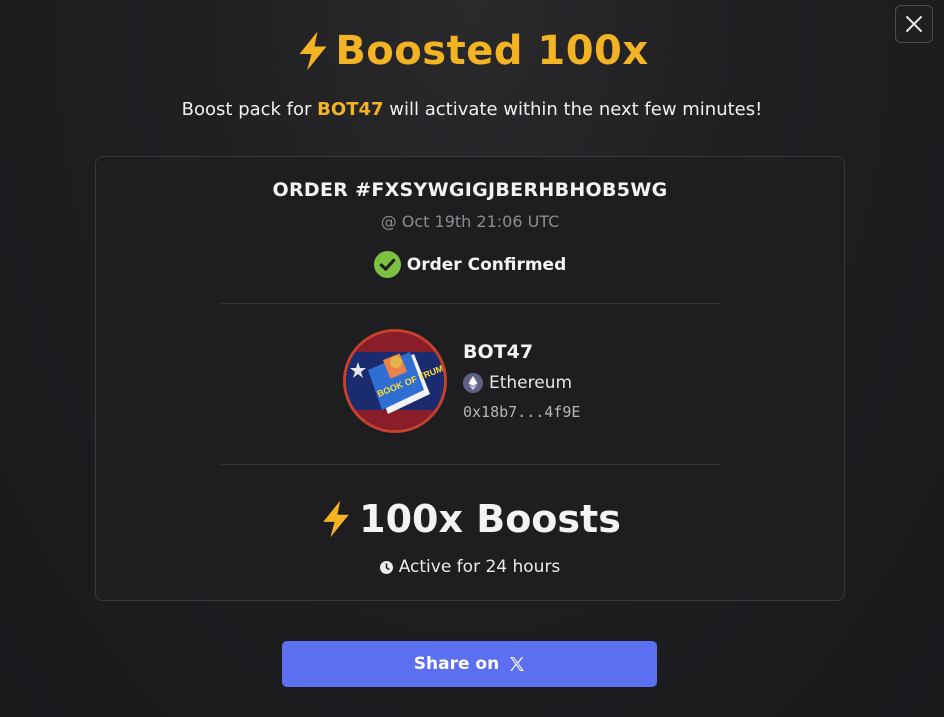 This screenshot has height=717, width=944. What do you see at coordinates (470, 221) in the screenshot?
I see `order-time: @ Oct 19th 21:06 UTC` at bounding box center [470, 221].